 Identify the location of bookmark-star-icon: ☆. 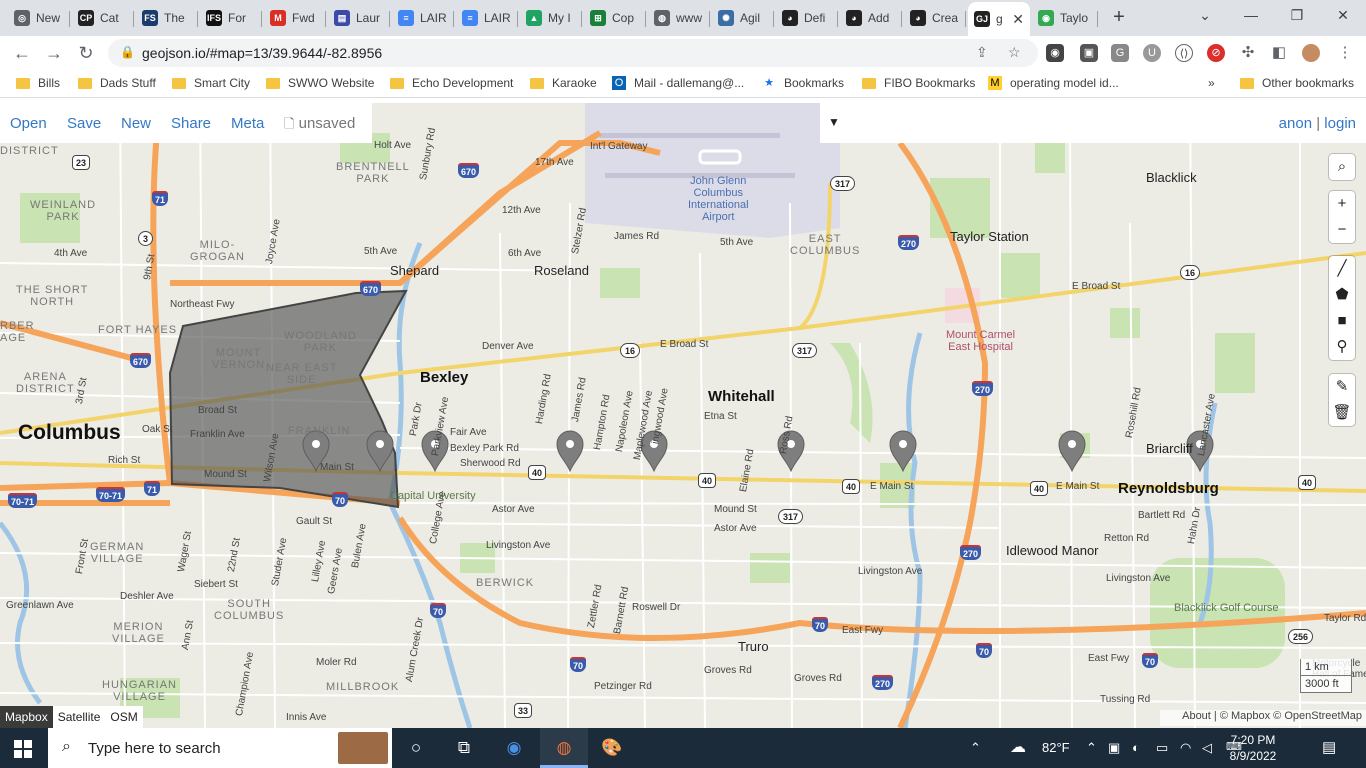
(1014, 52).